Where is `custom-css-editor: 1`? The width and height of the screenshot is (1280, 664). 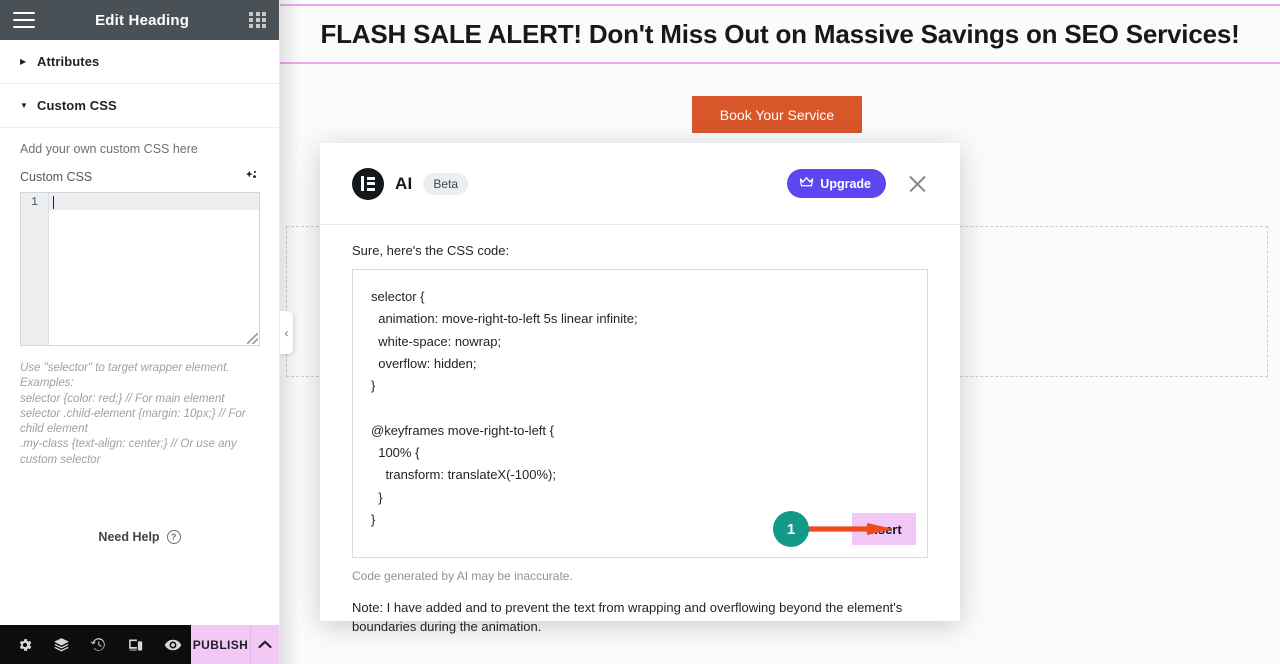 custom-css-editor: 1 is located at coordinates (140, 269).